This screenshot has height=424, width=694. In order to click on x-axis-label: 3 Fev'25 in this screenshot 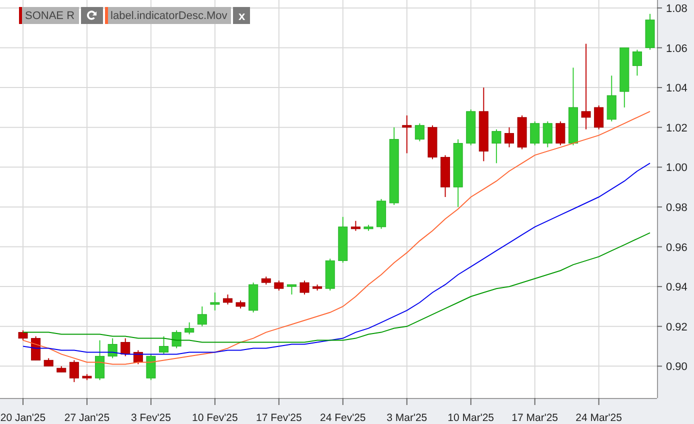, I will do `click(150, 418)`.